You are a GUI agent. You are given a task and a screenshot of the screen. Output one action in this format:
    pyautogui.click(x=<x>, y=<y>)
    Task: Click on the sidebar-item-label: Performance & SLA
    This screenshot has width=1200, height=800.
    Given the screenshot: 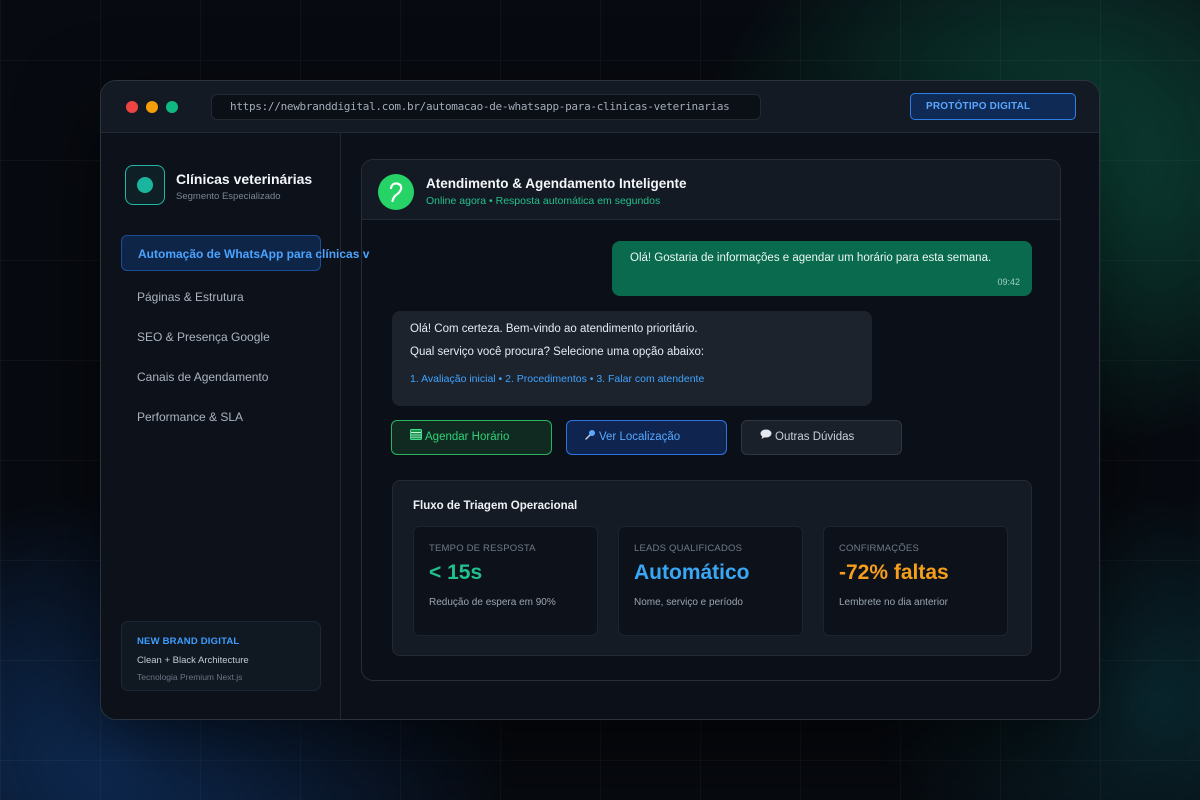 What is the action you would take?
    pyautogui.click(x=190, y=417)
    